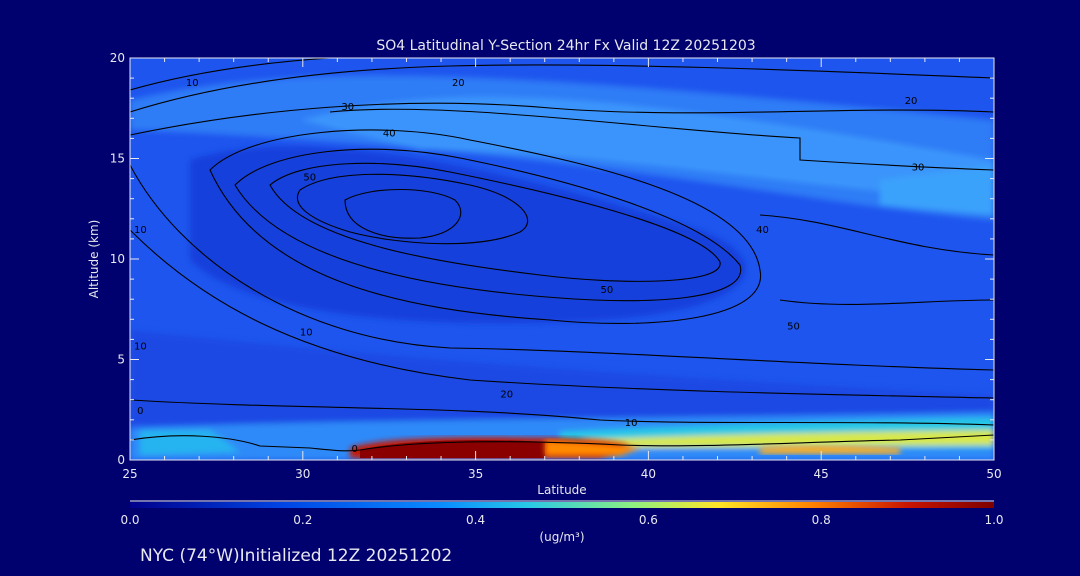 This screenshot has height=576, width=1080. I want to click on colorbar-tick-label: 0.8, so click(821, 520).